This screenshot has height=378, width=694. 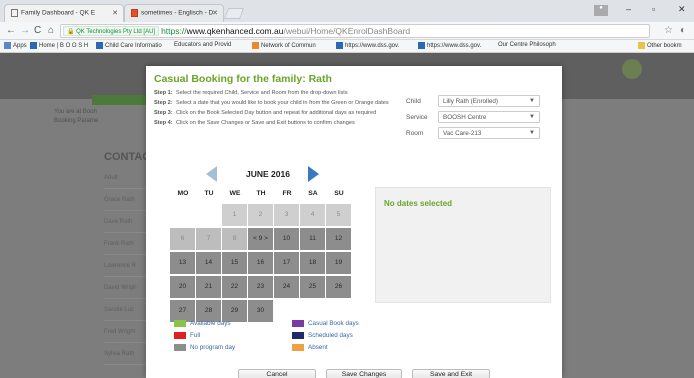 I want to click on calendar-day: 30, so click(x=260, y=311).